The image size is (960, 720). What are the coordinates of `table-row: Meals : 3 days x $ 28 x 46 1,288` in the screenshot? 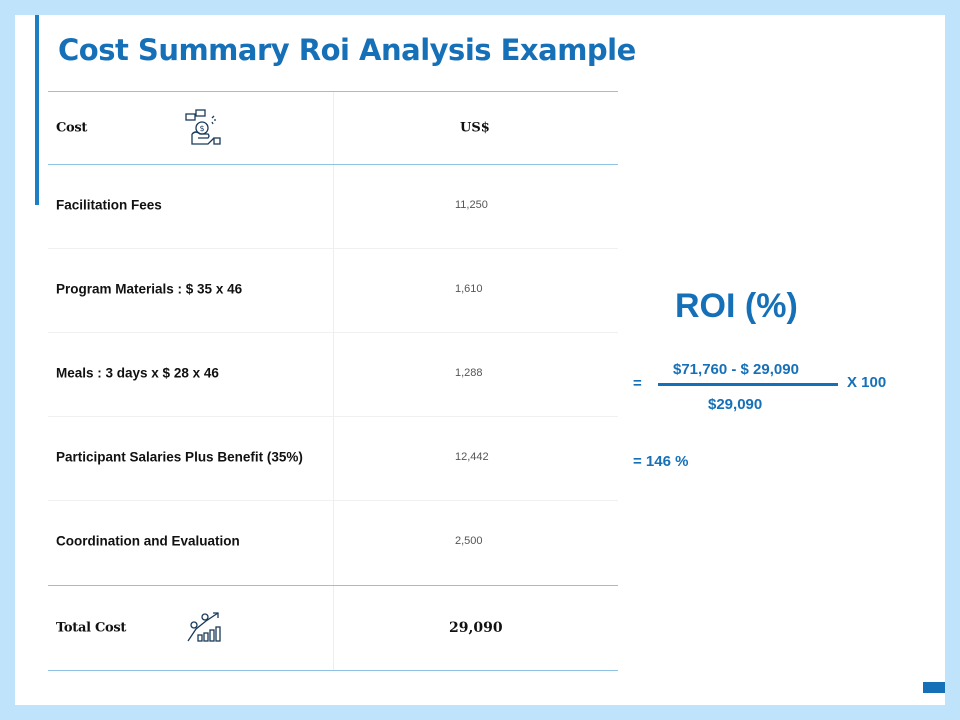 It's located at (333, 375).